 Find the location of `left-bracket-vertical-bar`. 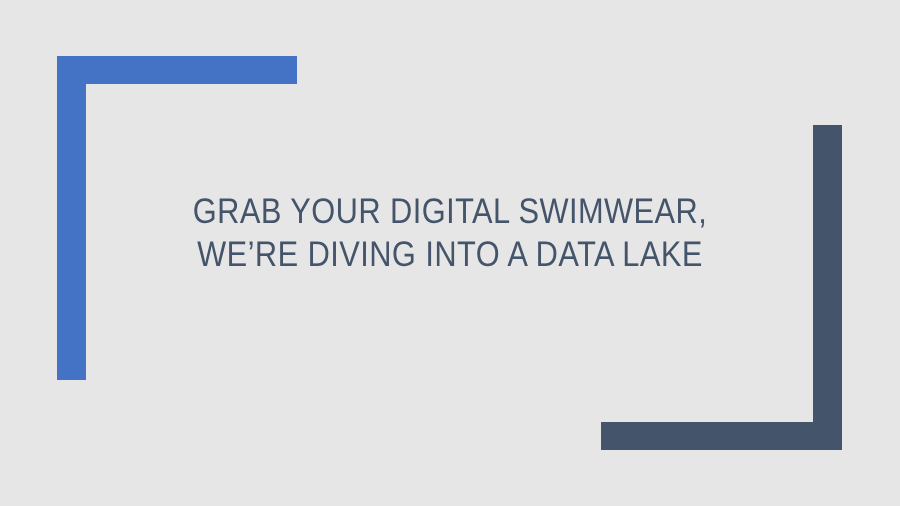

left-bracket-vertical-bar is located at coordinates (71, 218).